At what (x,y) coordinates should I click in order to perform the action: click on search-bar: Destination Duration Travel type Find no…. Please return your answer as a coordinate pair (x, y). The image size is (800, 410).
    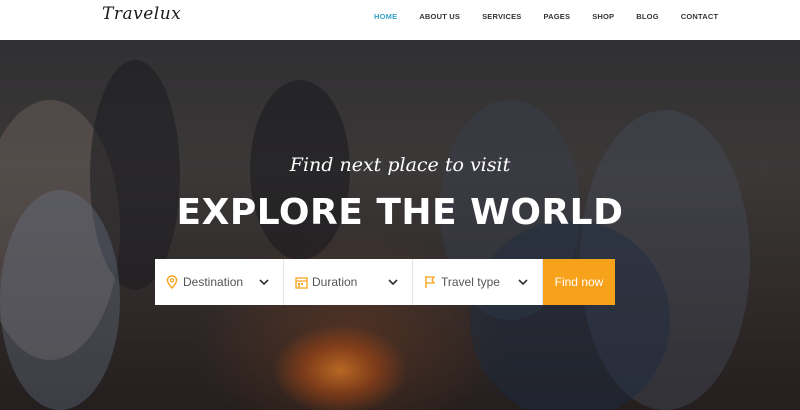
    Looking at the image, I should click on (385, 282).